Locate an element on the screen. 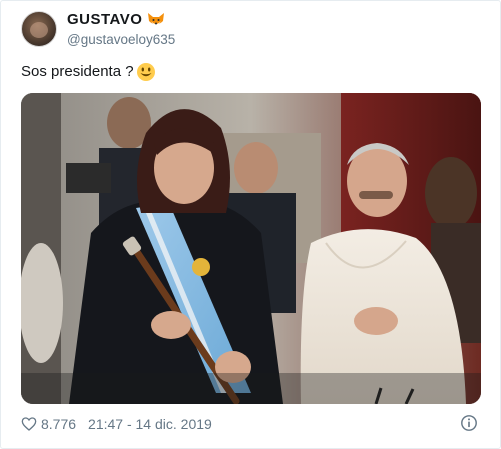 Image resolution: width=501 pixels, height=449 pixels. tweet-footer: 8.776 21:47 - 14 dic. 2019 is located at coordinates (116, 424).